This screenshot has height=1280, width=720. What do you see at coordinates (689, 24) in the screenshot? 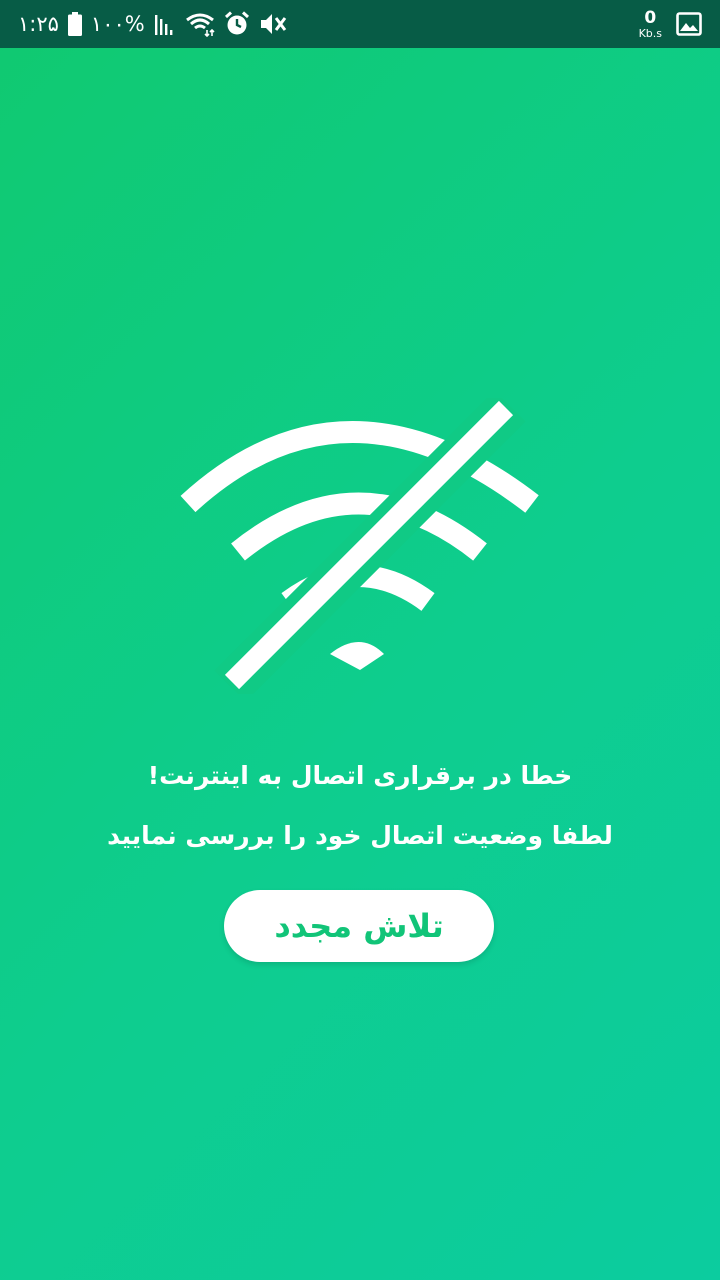
I see `image-icon` at bounding box center [689, 24].